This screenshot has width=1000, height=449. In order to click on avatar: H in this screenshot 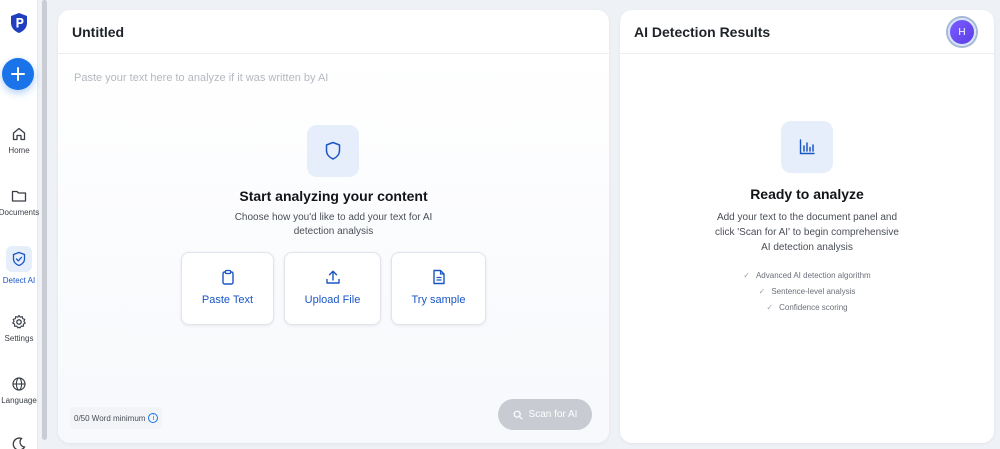, I will do `click(962, 32)`.